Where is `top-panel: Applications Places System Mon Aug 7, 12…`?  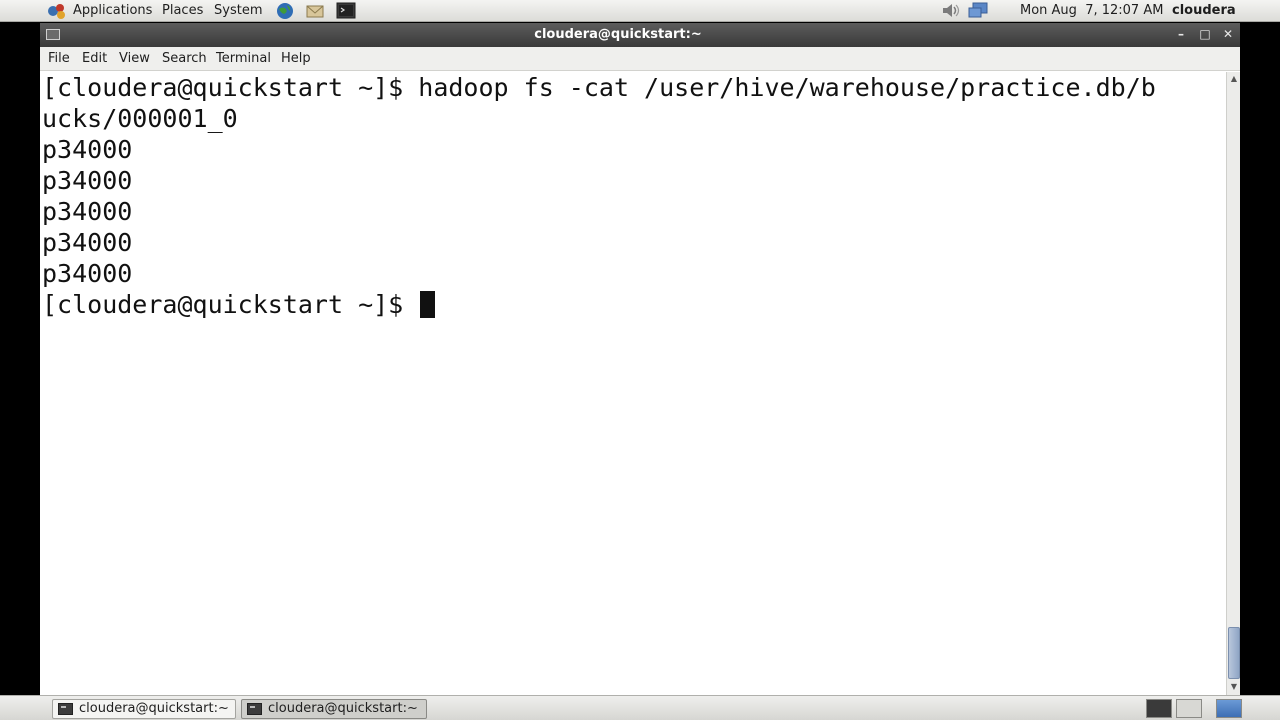
top-panel: Applications Places System Mon Aug 7, 12… is located at coordinates (640, 11).